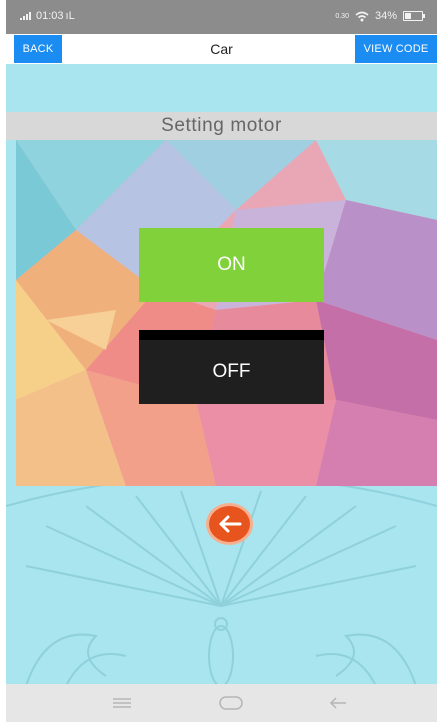 The image size is (443, 722). I want to click on wifi-icon, so click(362, 16).